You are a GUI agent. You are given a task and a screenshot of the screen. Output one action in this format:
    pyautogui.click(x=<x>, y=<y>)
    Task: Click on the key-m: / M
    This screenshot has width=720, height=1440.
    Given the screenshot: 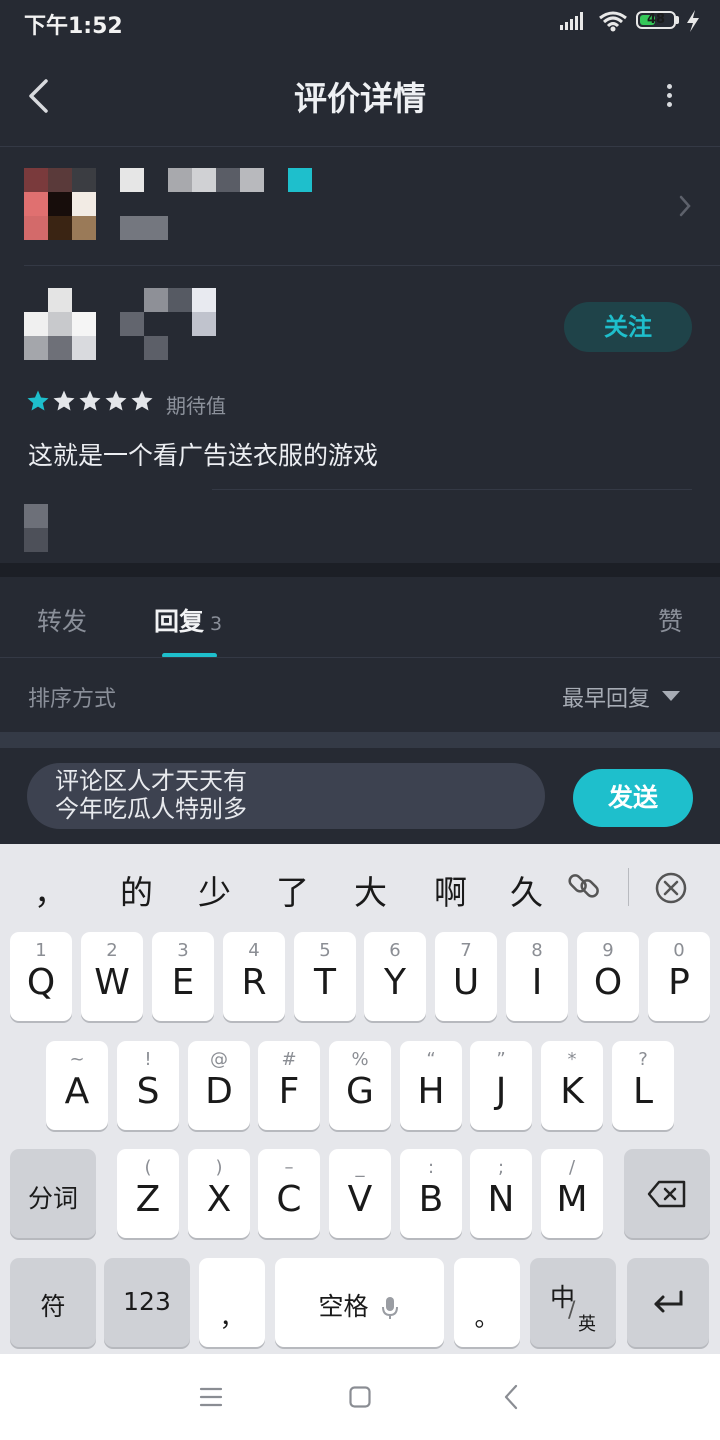 What is the action you would take?
    pyautogui.click(x=572, y=1193)
    